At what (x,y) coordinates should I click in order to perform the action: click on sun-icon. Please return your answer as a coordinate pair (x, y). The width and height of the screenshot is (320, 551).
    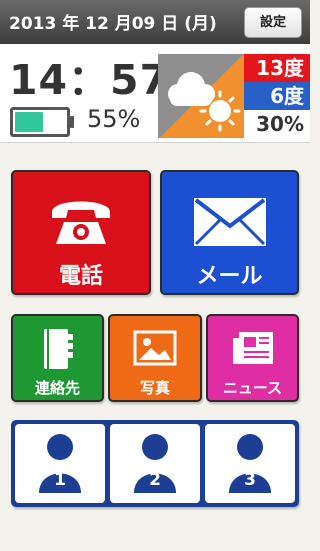
    Looking at the image, I should click on (220, 111).